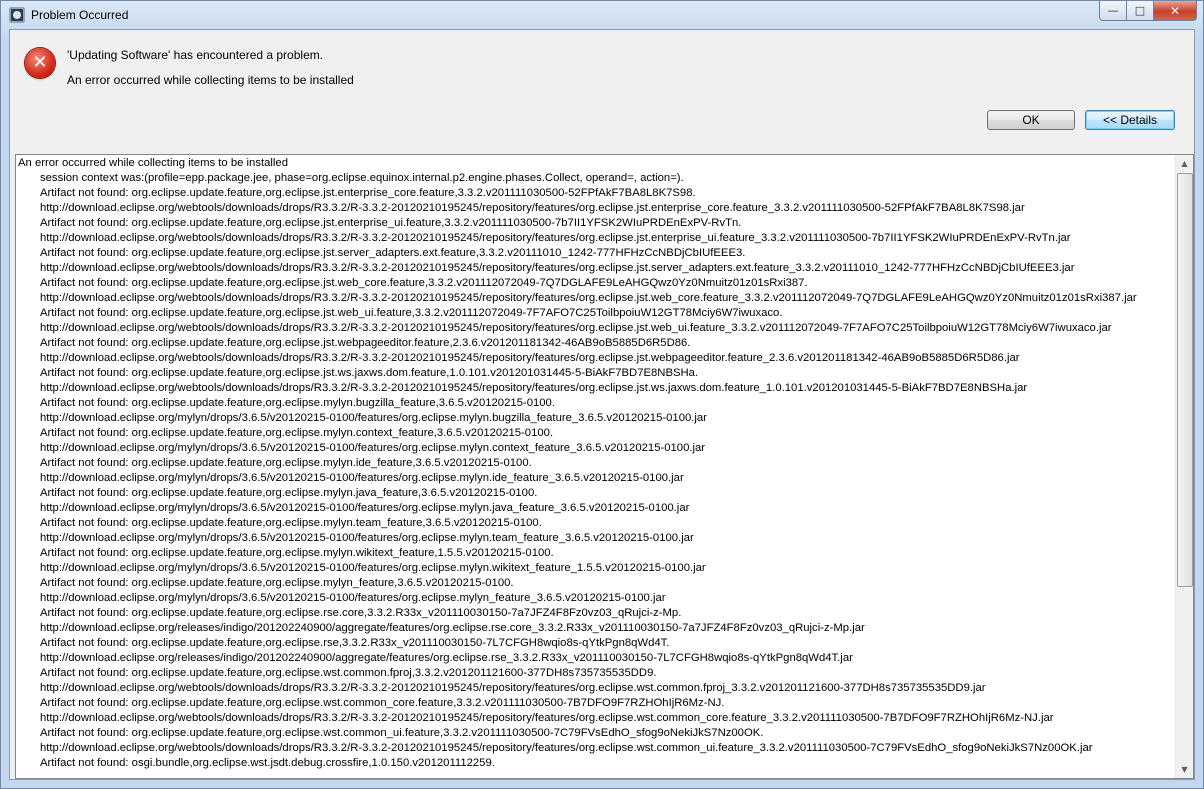 The height and width of the screenshot is (789, 1204). Describe the element at coordinates (1185, 380) in the screenshot. I see `scroll-thumb` at that location.